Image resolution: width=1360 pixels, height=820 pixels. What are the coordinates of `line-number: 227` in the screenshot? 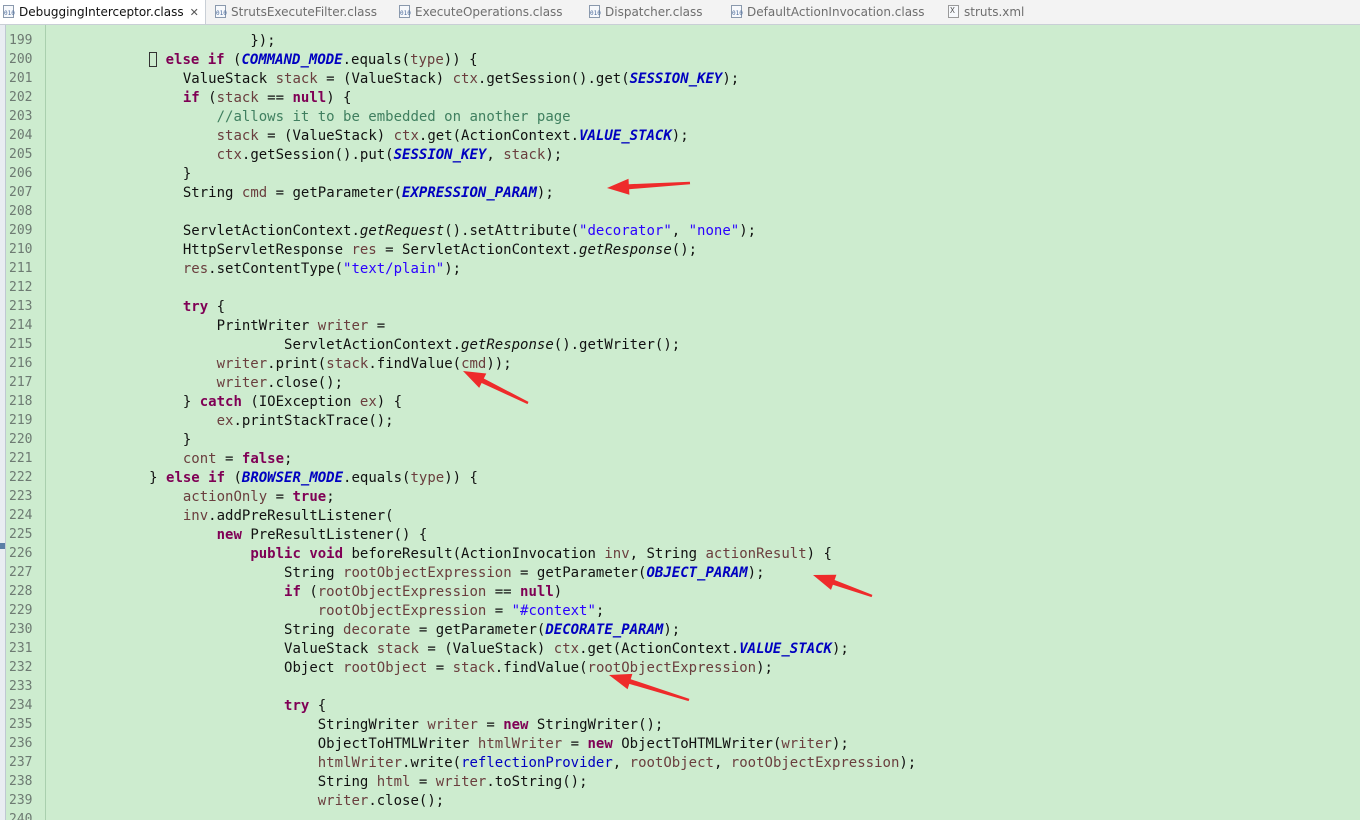 It's located at (21, 572).